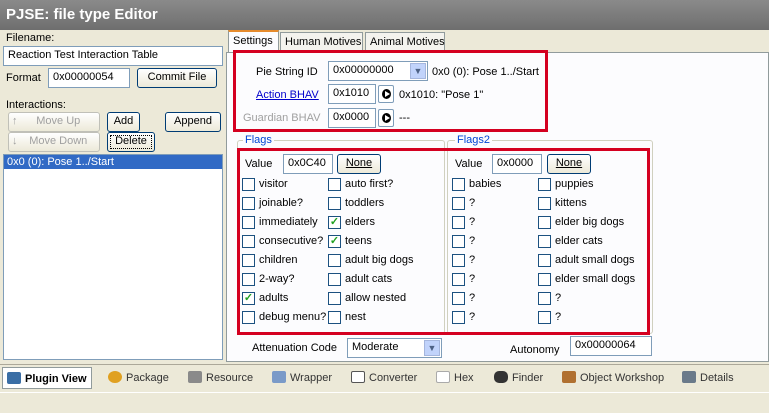 Image resolution: width=769 pixels, height=413 pixels. I want to click on flags-value-input: 0x0C40, so click(308, 164).